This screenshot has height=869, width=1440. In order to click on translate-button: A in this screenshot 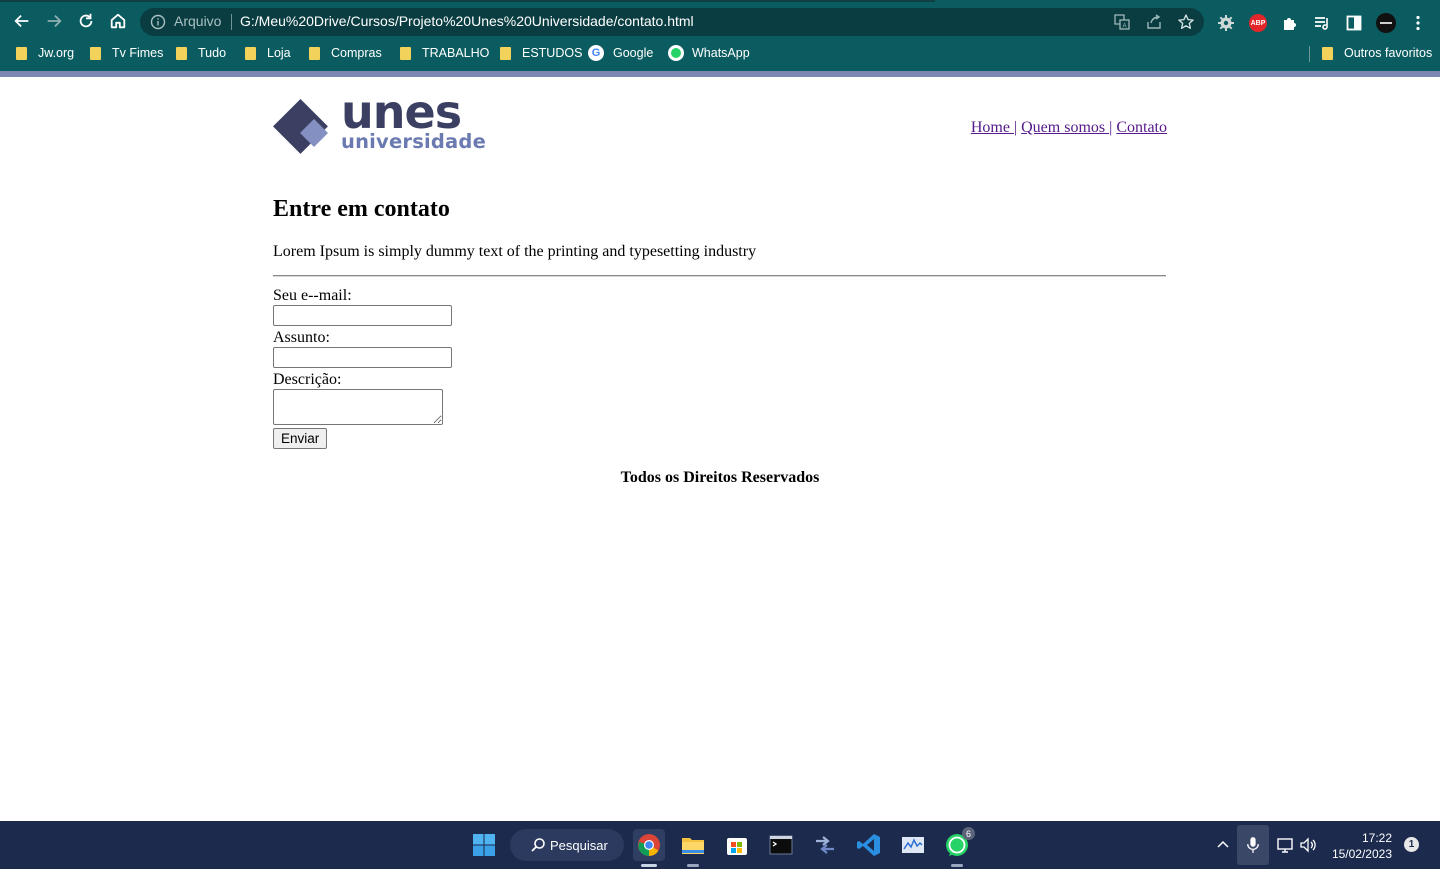, I will do `click(1122, 22)`.